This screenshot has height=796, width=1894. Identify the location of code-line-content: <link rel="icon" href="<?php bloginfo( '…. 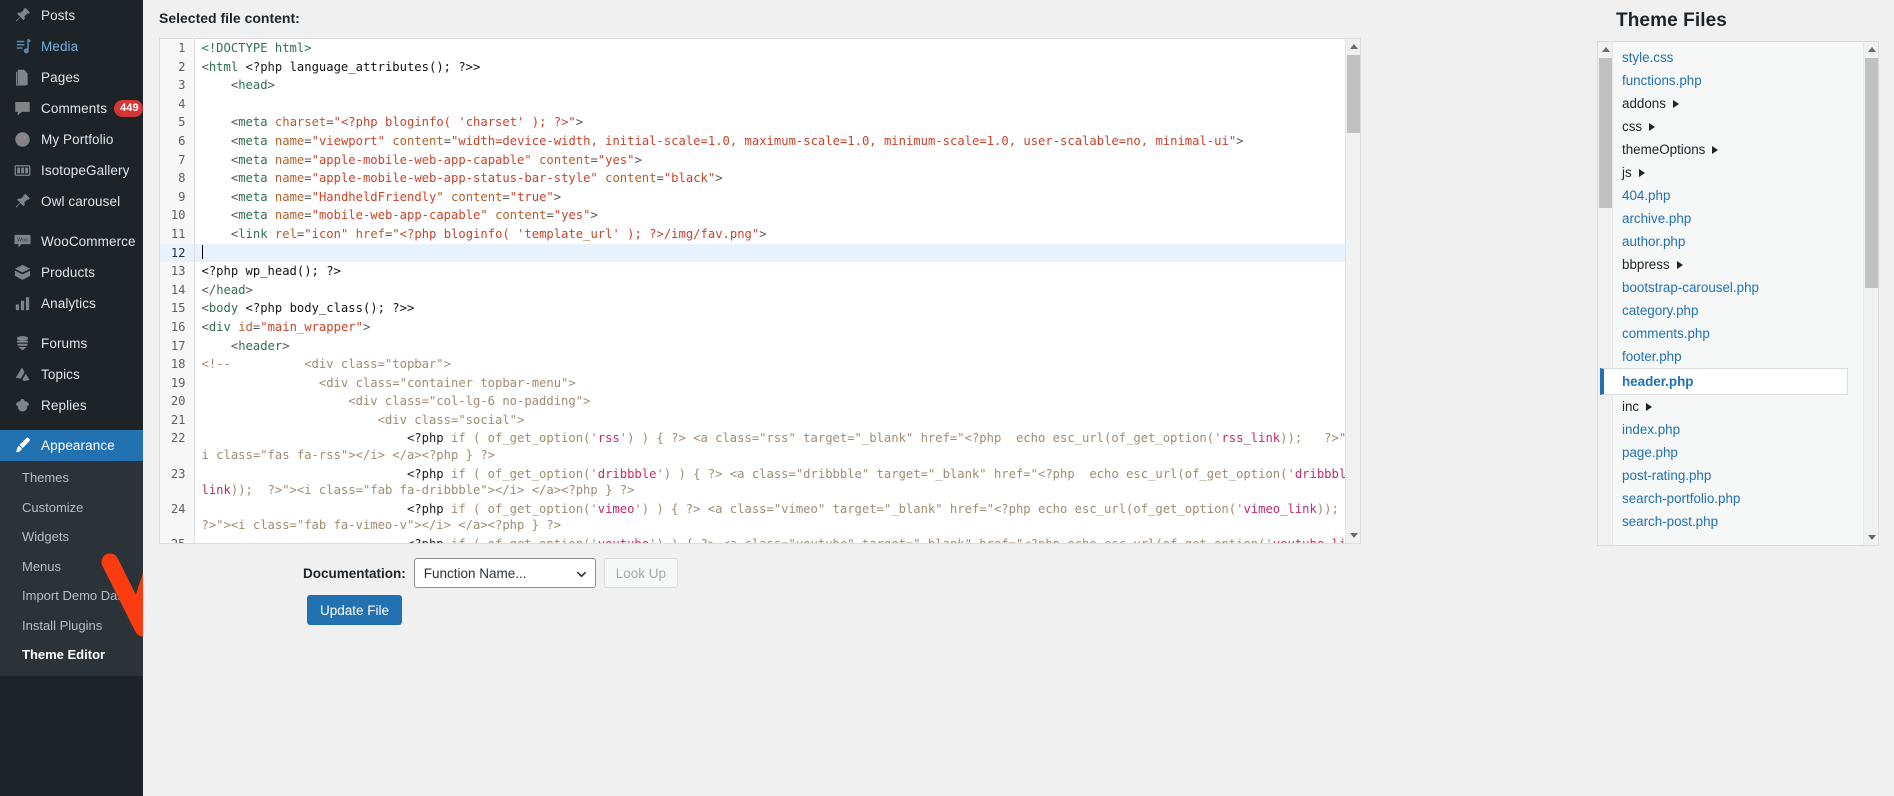
(777, 234).